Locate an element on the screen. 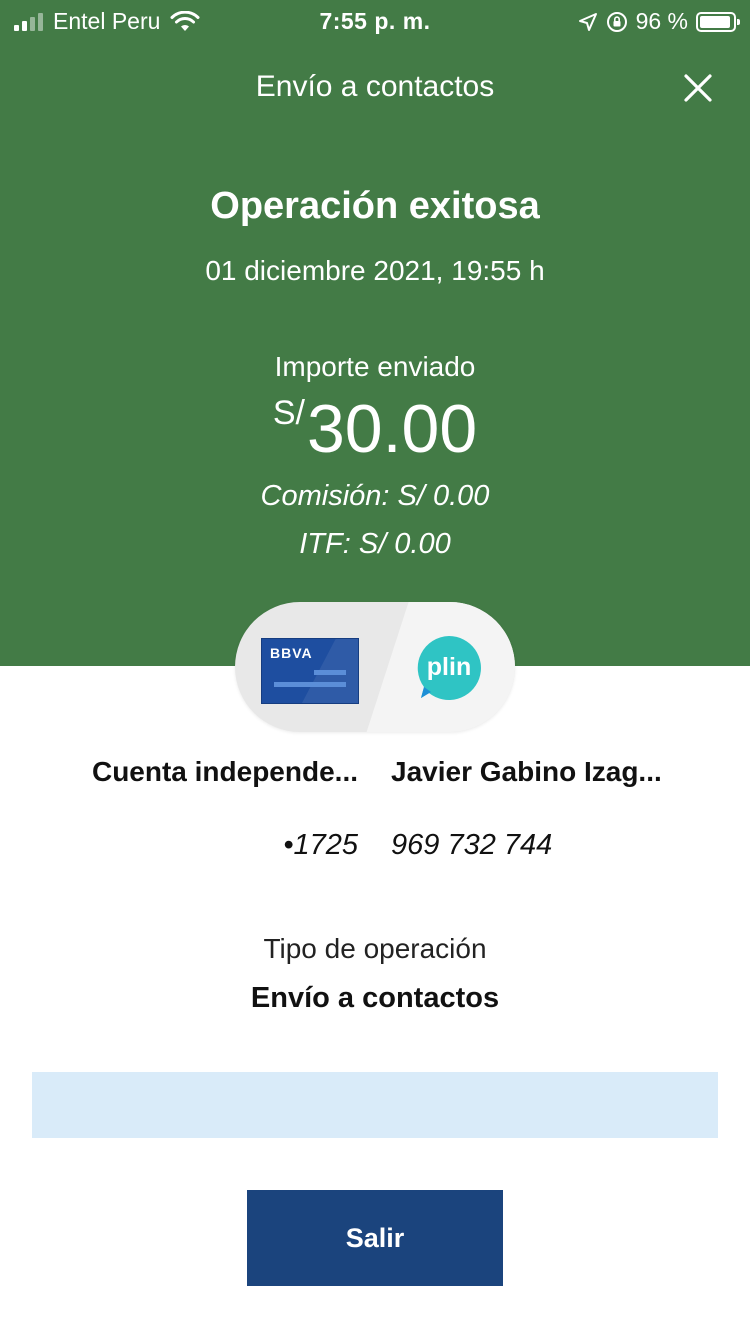 The height and width of the screenshot is (1334, 750). page-title: Envío a contactos is located at coordinates (375, 86).